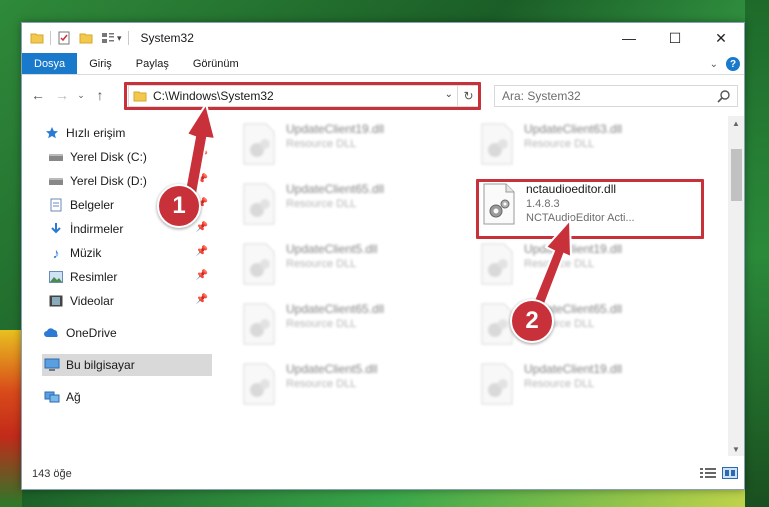  I want to click on callout-step-2: 2, so click(532, 321).